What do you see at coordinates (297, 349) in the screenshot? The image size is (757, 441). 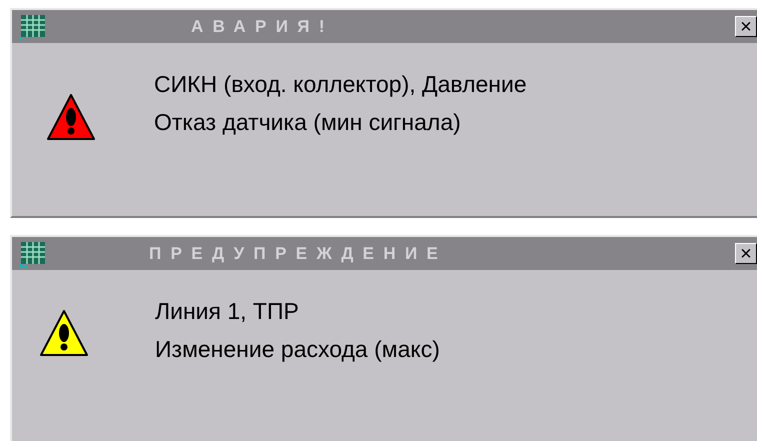 I see `message-text: Изменение расхода (макс)` at bounding box center [297, 349].